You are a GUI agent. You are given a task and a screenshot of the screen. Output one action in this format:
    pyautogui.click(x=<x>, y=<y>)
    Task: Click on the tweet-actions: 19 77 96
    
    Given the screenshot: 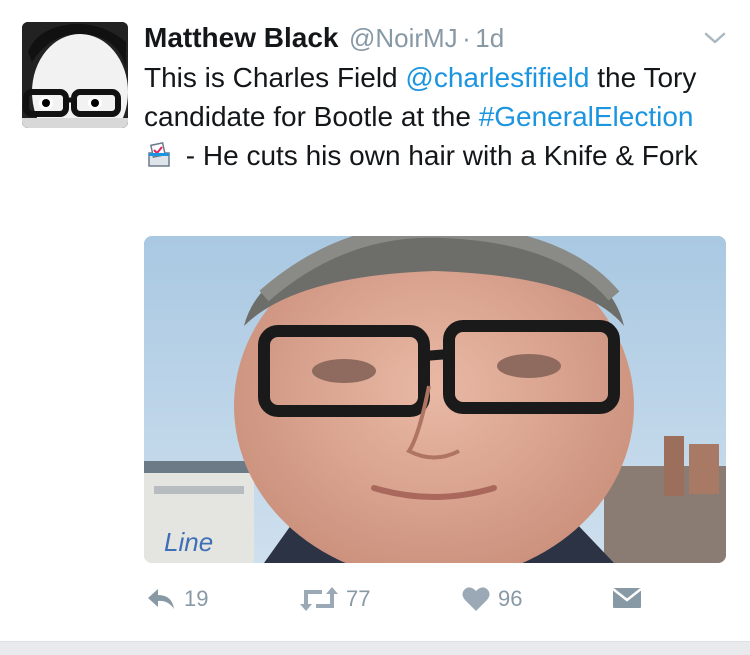 What is the action you would take?
    pyautogui.click(x=444, y=604)
    